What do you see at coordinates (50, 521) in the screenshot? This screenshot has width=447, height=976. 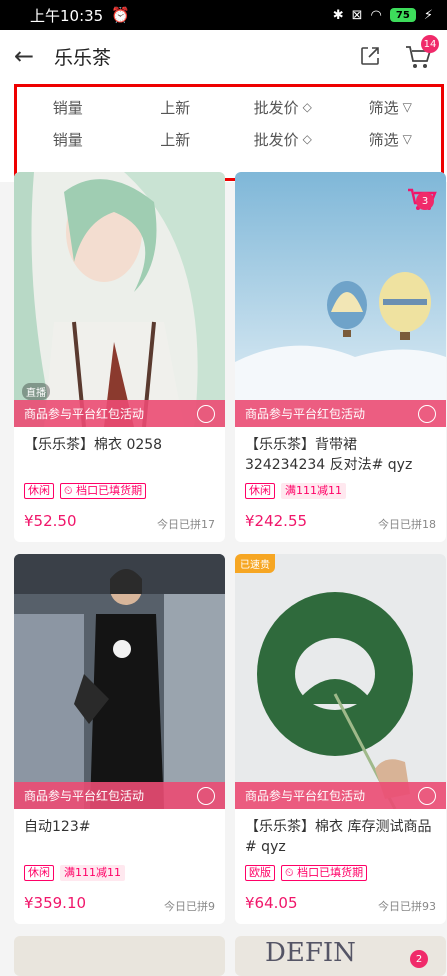 I see `product-price: ¥52.50` at bounding box center [50, 521].